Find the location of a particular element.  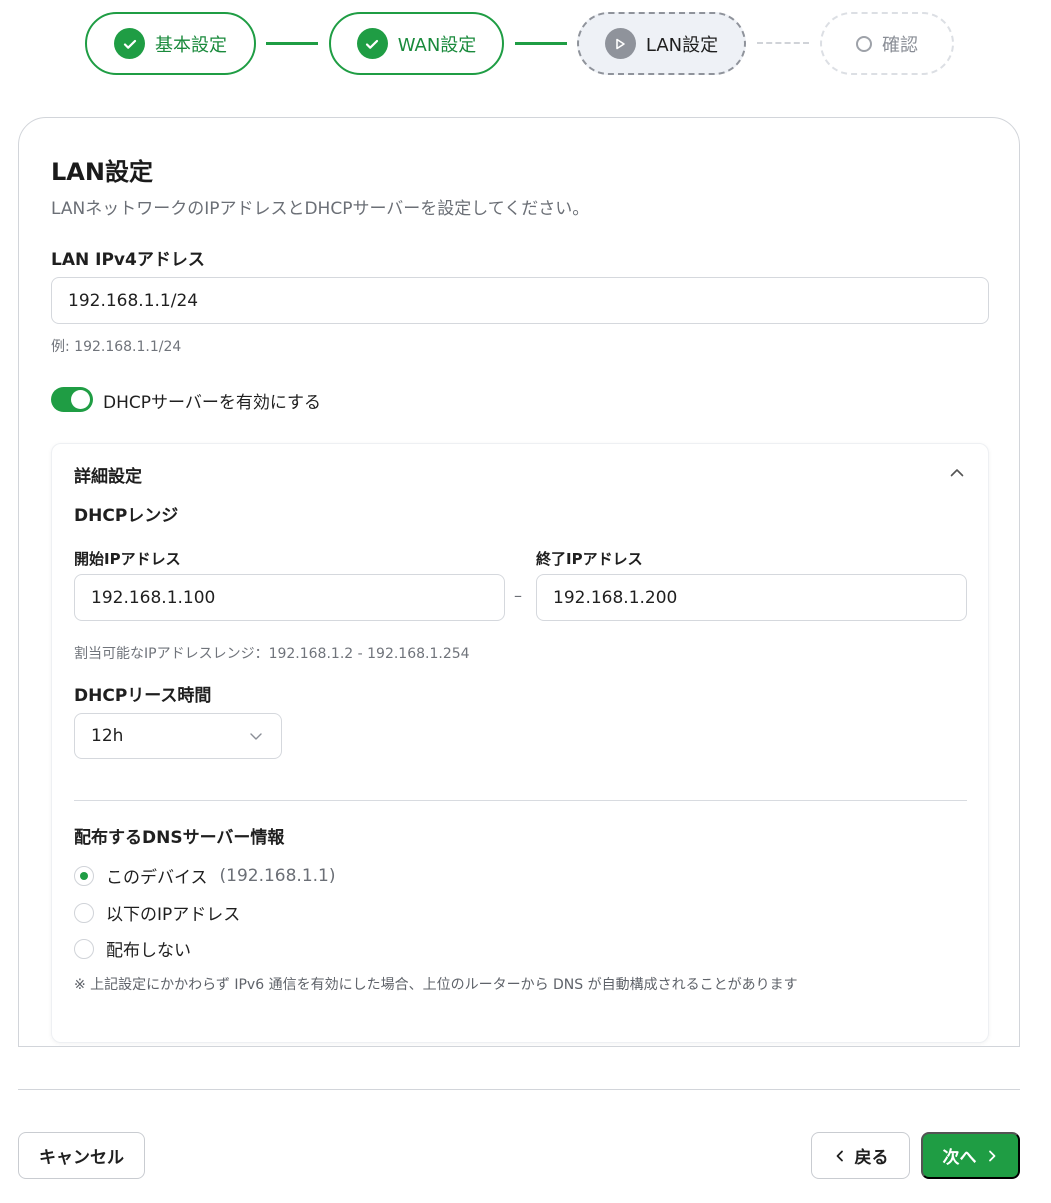

lease-time-select: 12h is located at coordinates (178, 736).